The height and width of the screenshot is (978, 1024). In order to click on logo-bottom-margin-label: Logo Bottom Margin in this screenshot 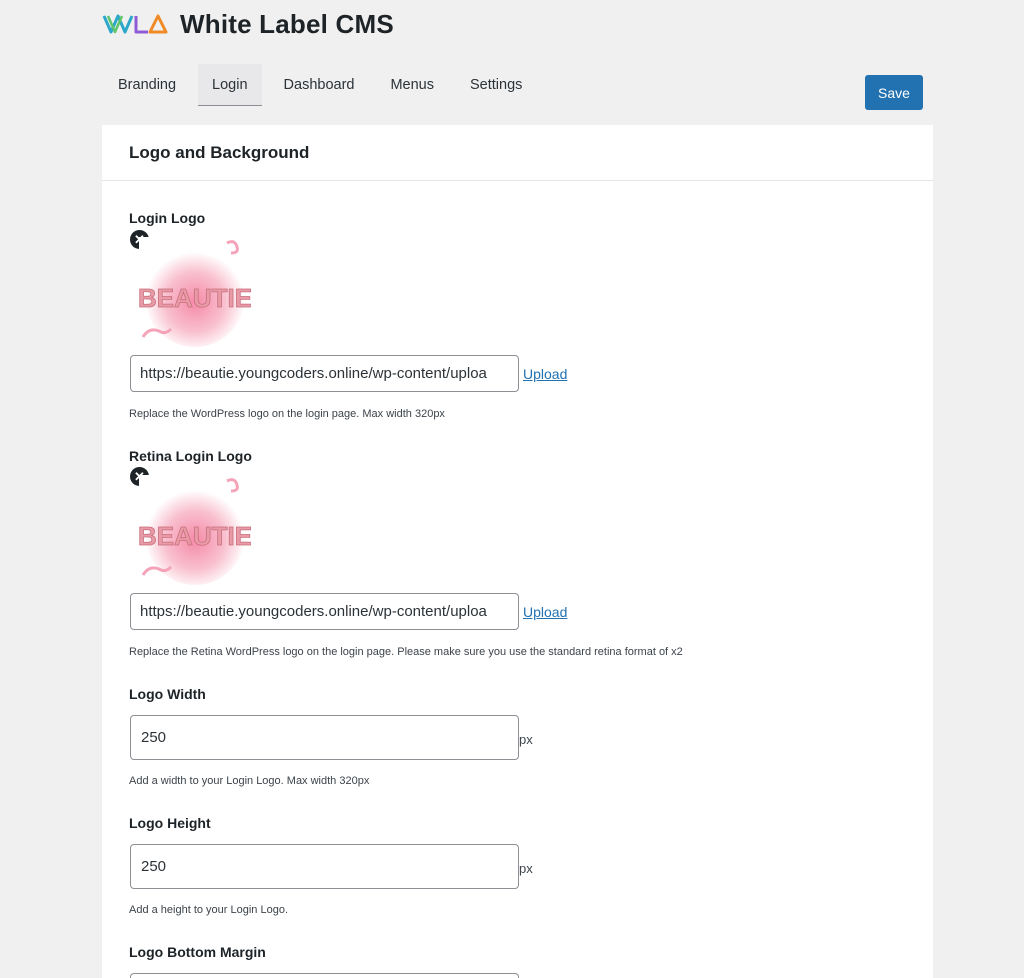, I will do `click(197, 952)`.